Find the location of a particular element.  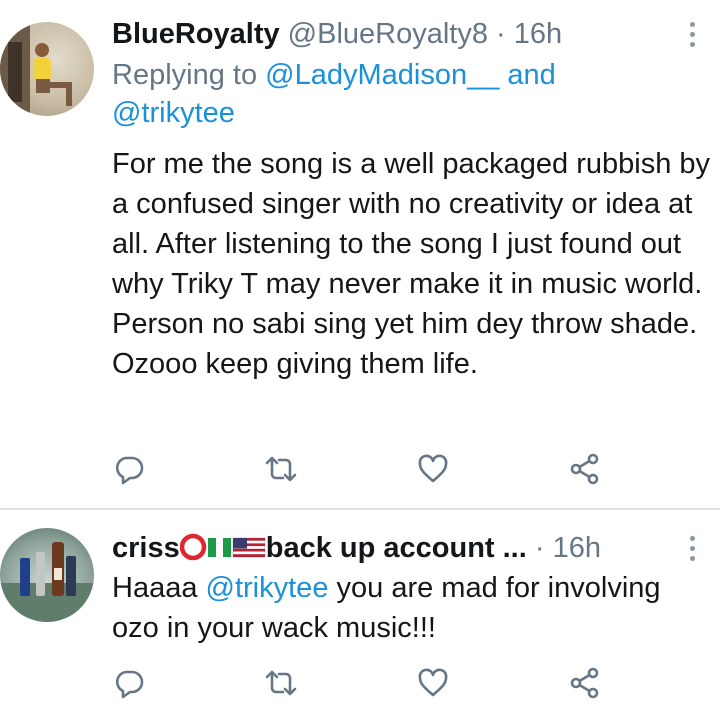

text-prefix: Haaaa is located at coordinates (155, 588).